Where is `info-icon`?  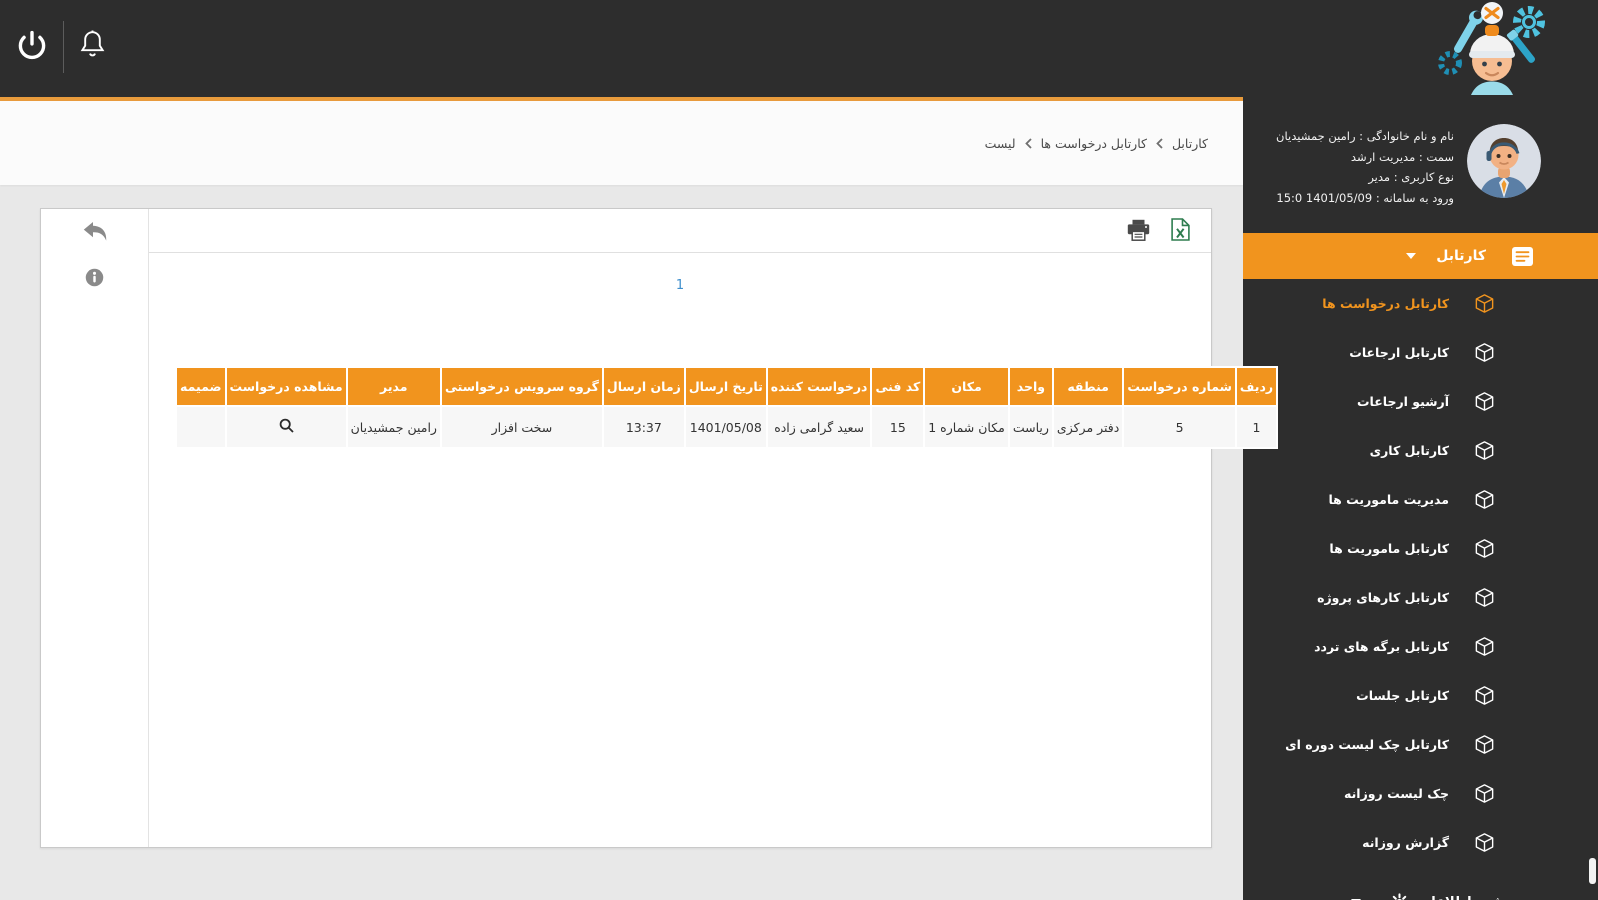 info-icon is located at coordinates (94, 277).